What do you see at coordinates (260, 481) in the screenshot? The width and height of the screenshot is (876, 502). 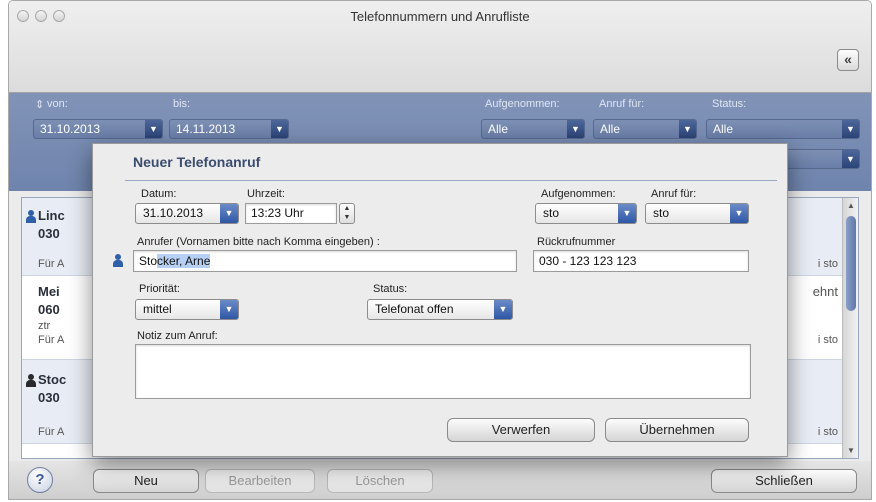 I see `edit-button: Bearbeiten` at bounding box center [260, 481].